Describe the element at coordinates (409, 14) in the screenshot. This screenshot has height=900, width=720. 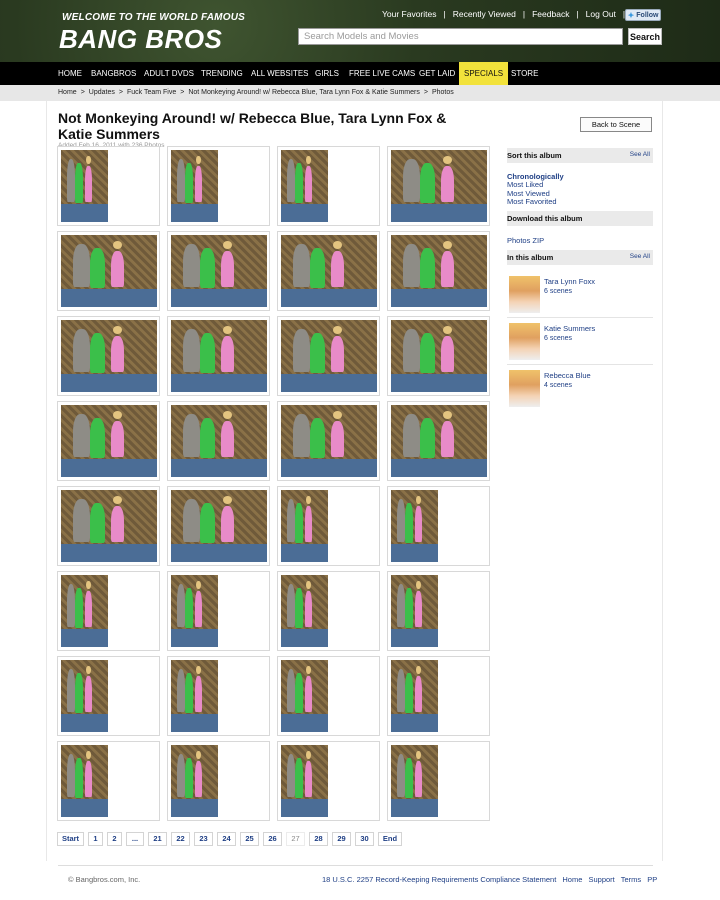
I see `your-favorites-link: Your Favorites` at that location.